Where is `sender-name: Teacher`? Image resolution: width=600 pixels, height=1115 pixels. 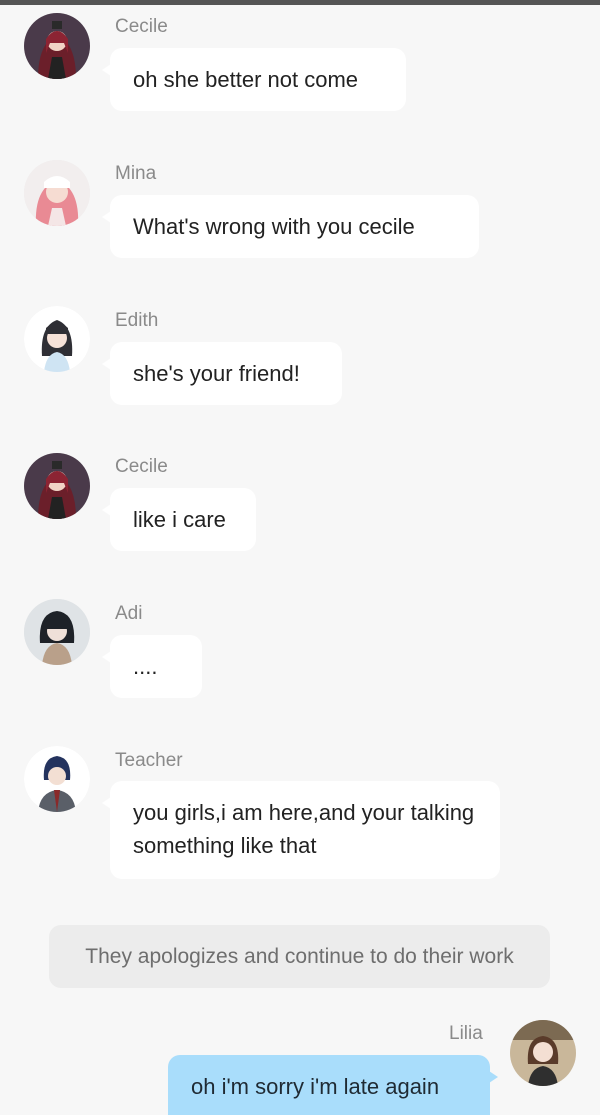 sender-name: Teacher is located at coordinates (149, 760).